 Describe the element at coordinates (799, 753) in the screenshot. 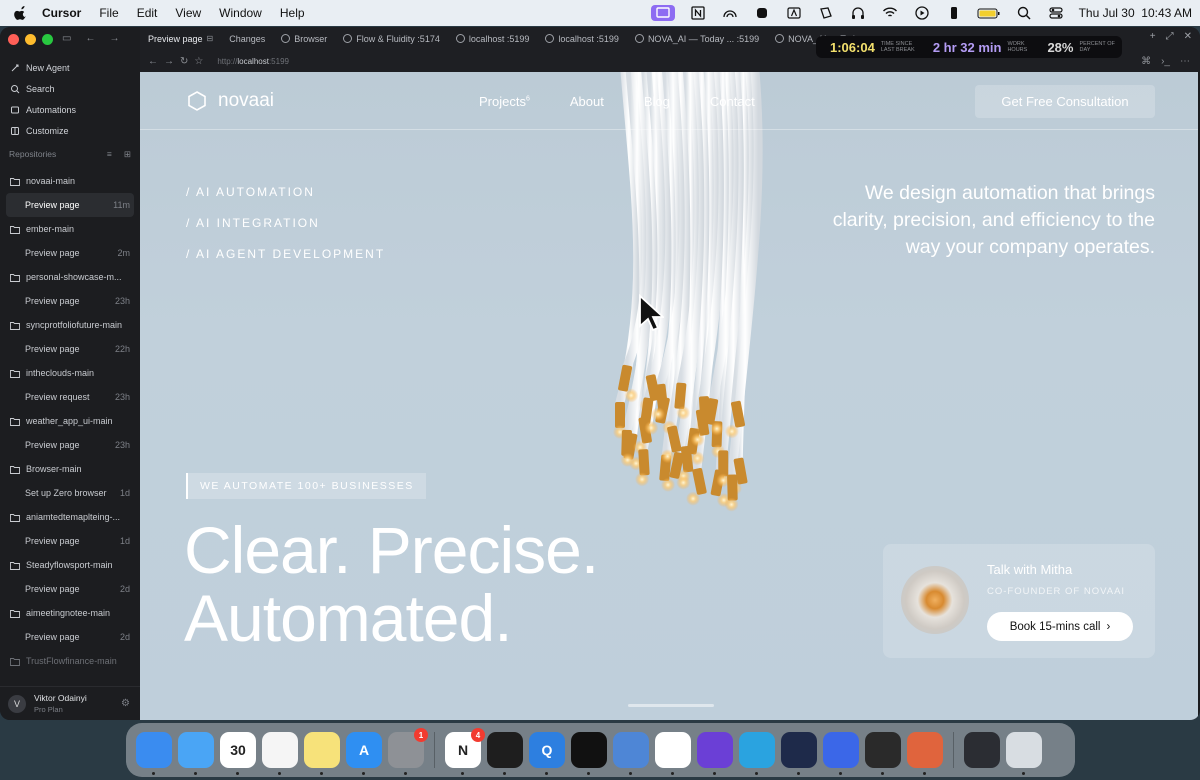

I see `dock-arc-icon` at that location.